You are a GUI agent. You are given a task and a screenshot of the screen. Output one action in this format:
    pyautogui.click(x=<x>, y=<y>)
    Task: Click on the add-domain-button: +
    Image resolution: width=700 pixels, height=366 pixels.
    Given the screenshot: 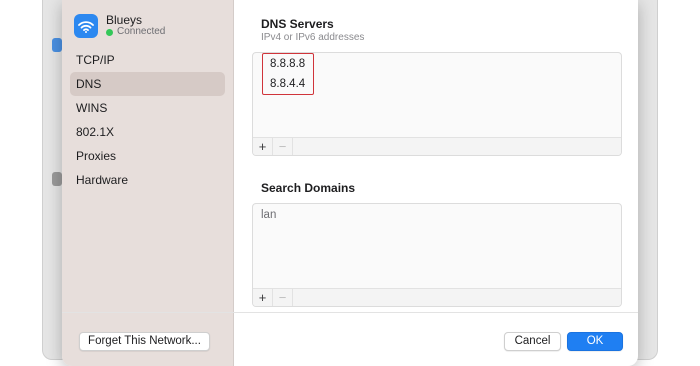 What is the action you would take?
    pyautogui.click(x=263, y=297)
    